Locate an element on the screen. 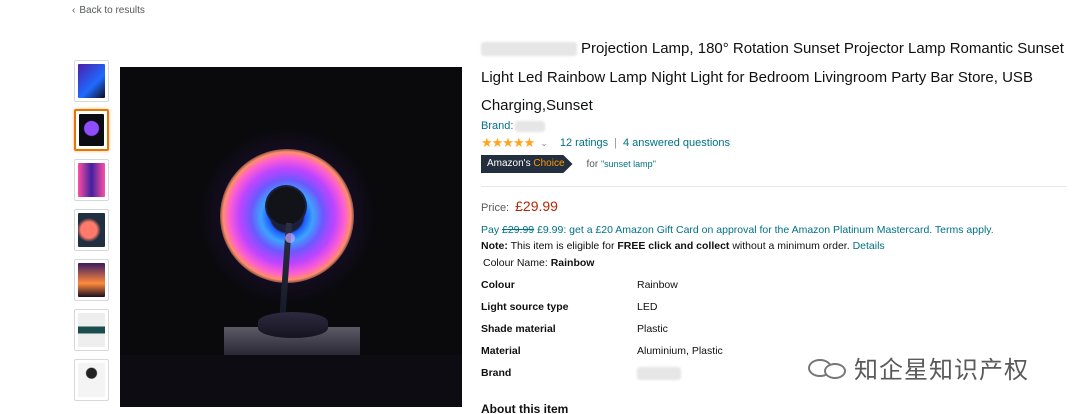  amazons-choice-row: Amazon's Choice for "sunset lamp" is located at coordinates (568, 164).